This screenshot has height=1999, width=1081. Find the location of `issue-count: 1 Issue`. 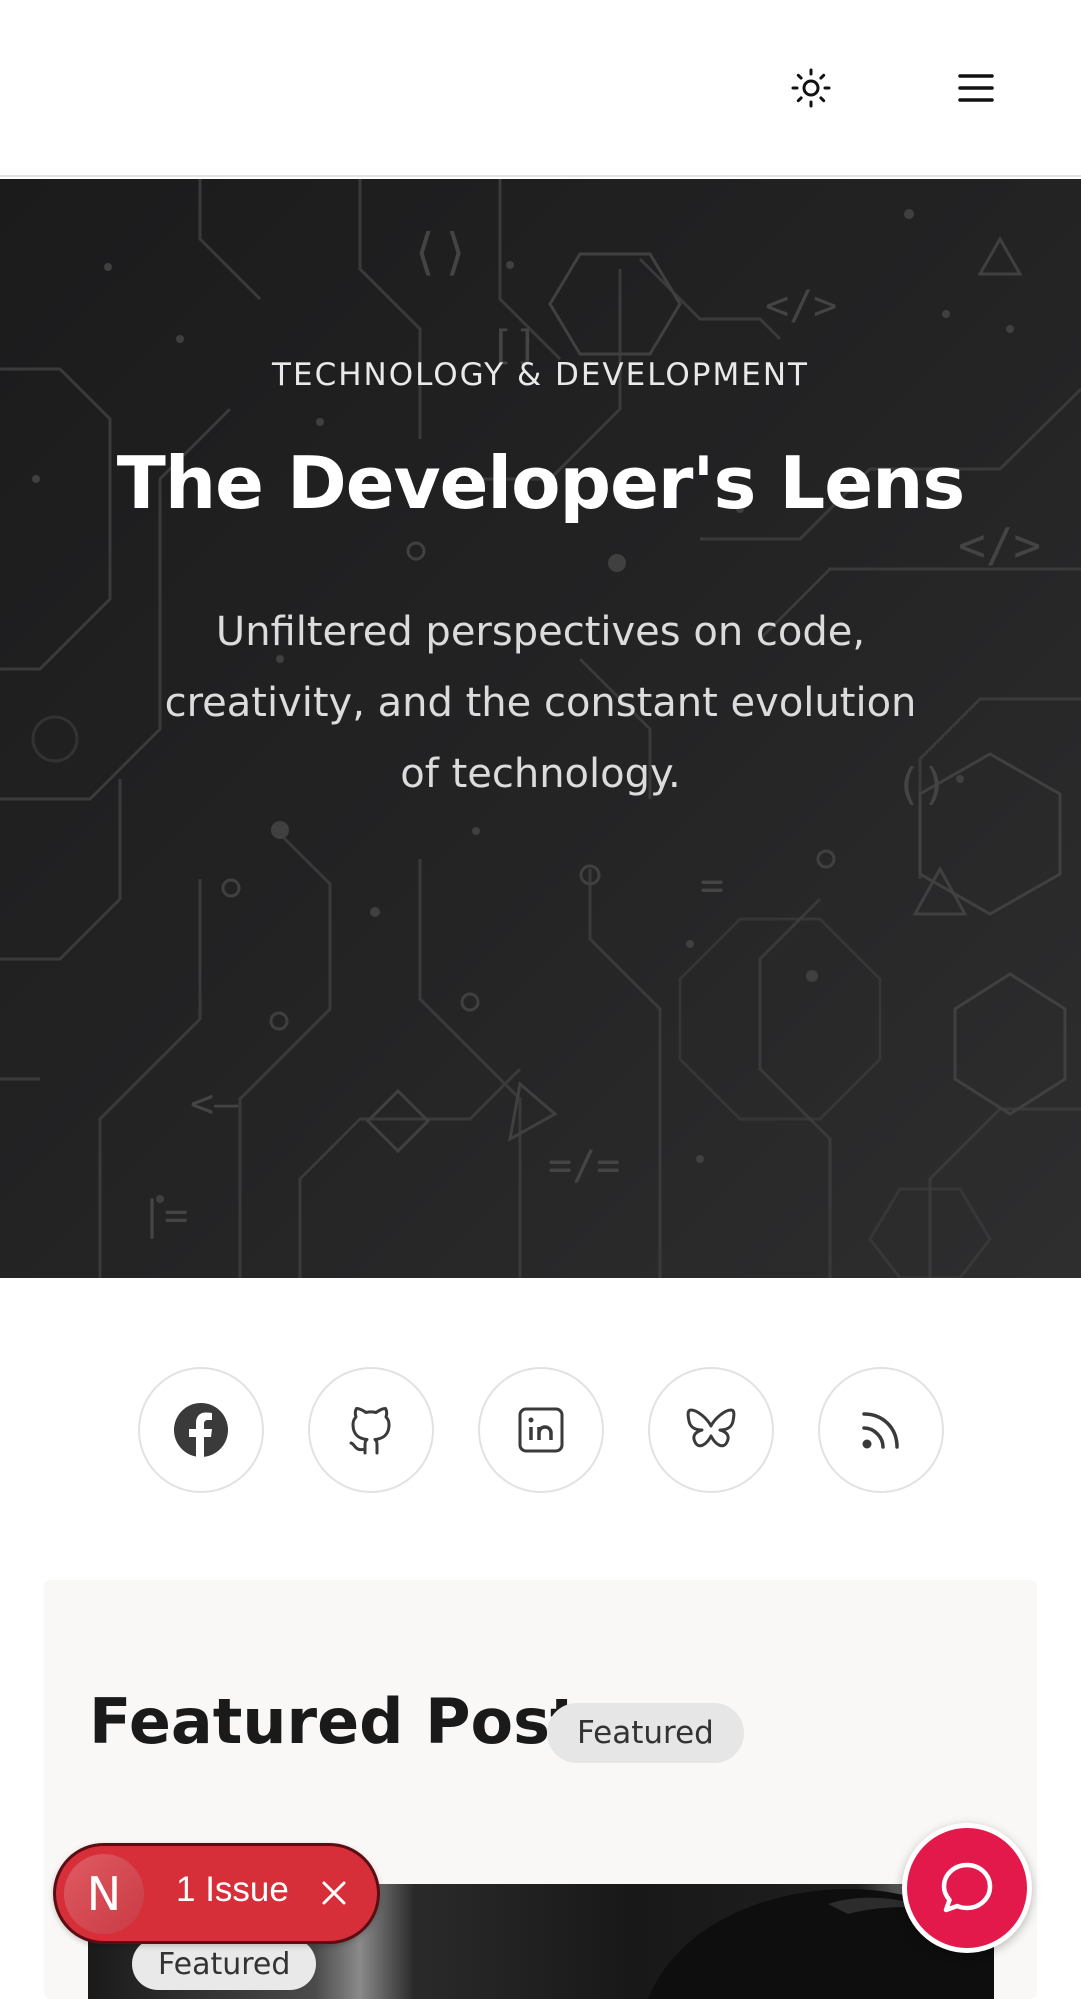

issue-count: 1 Issue is located at coordinates (232, 1889).